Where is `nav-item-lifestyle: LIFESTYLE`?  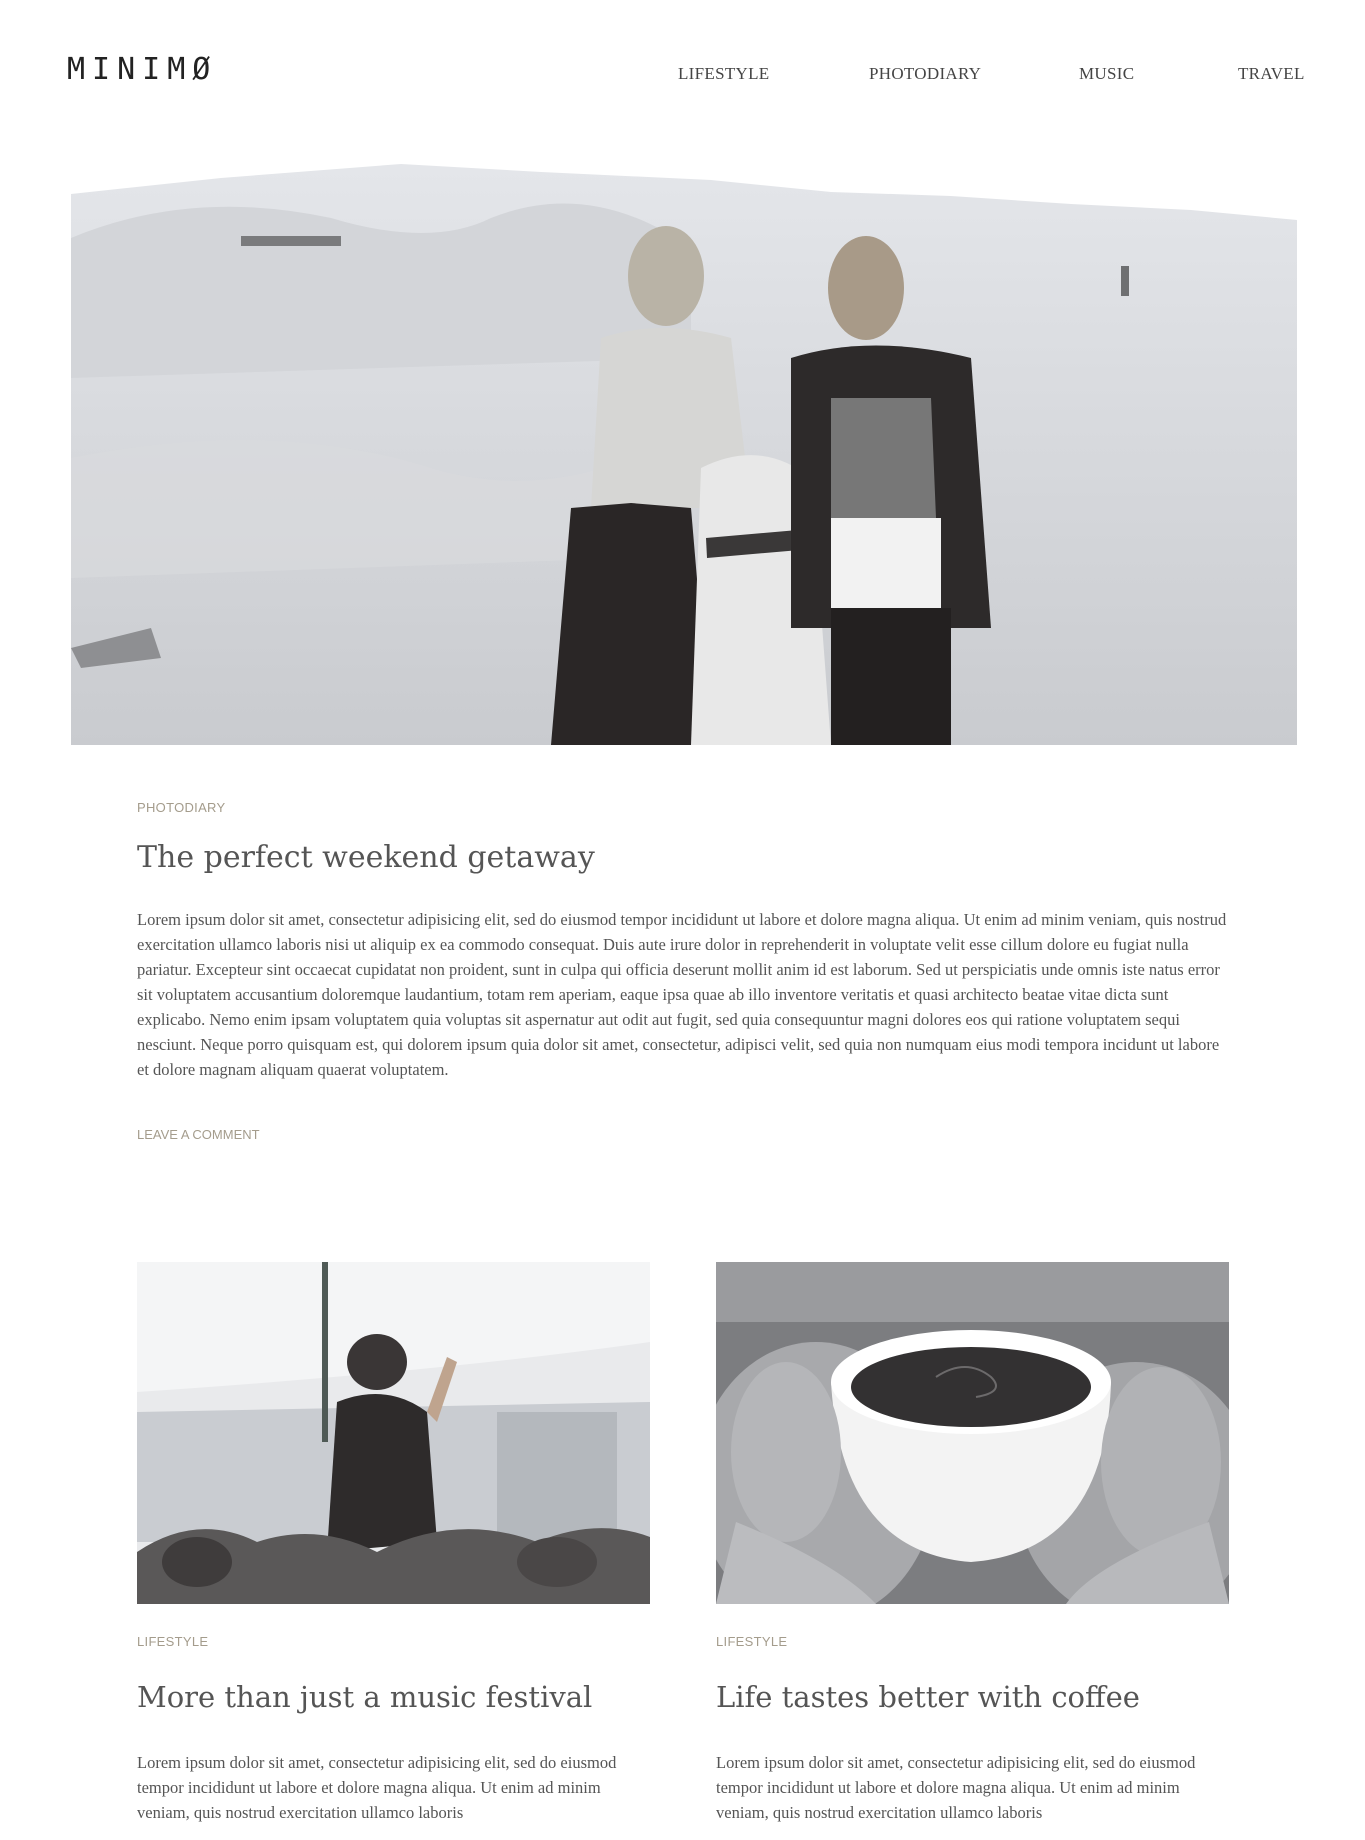
nav-item-lifestyle: LIFESTYLE is located at coordinates (723, 74).